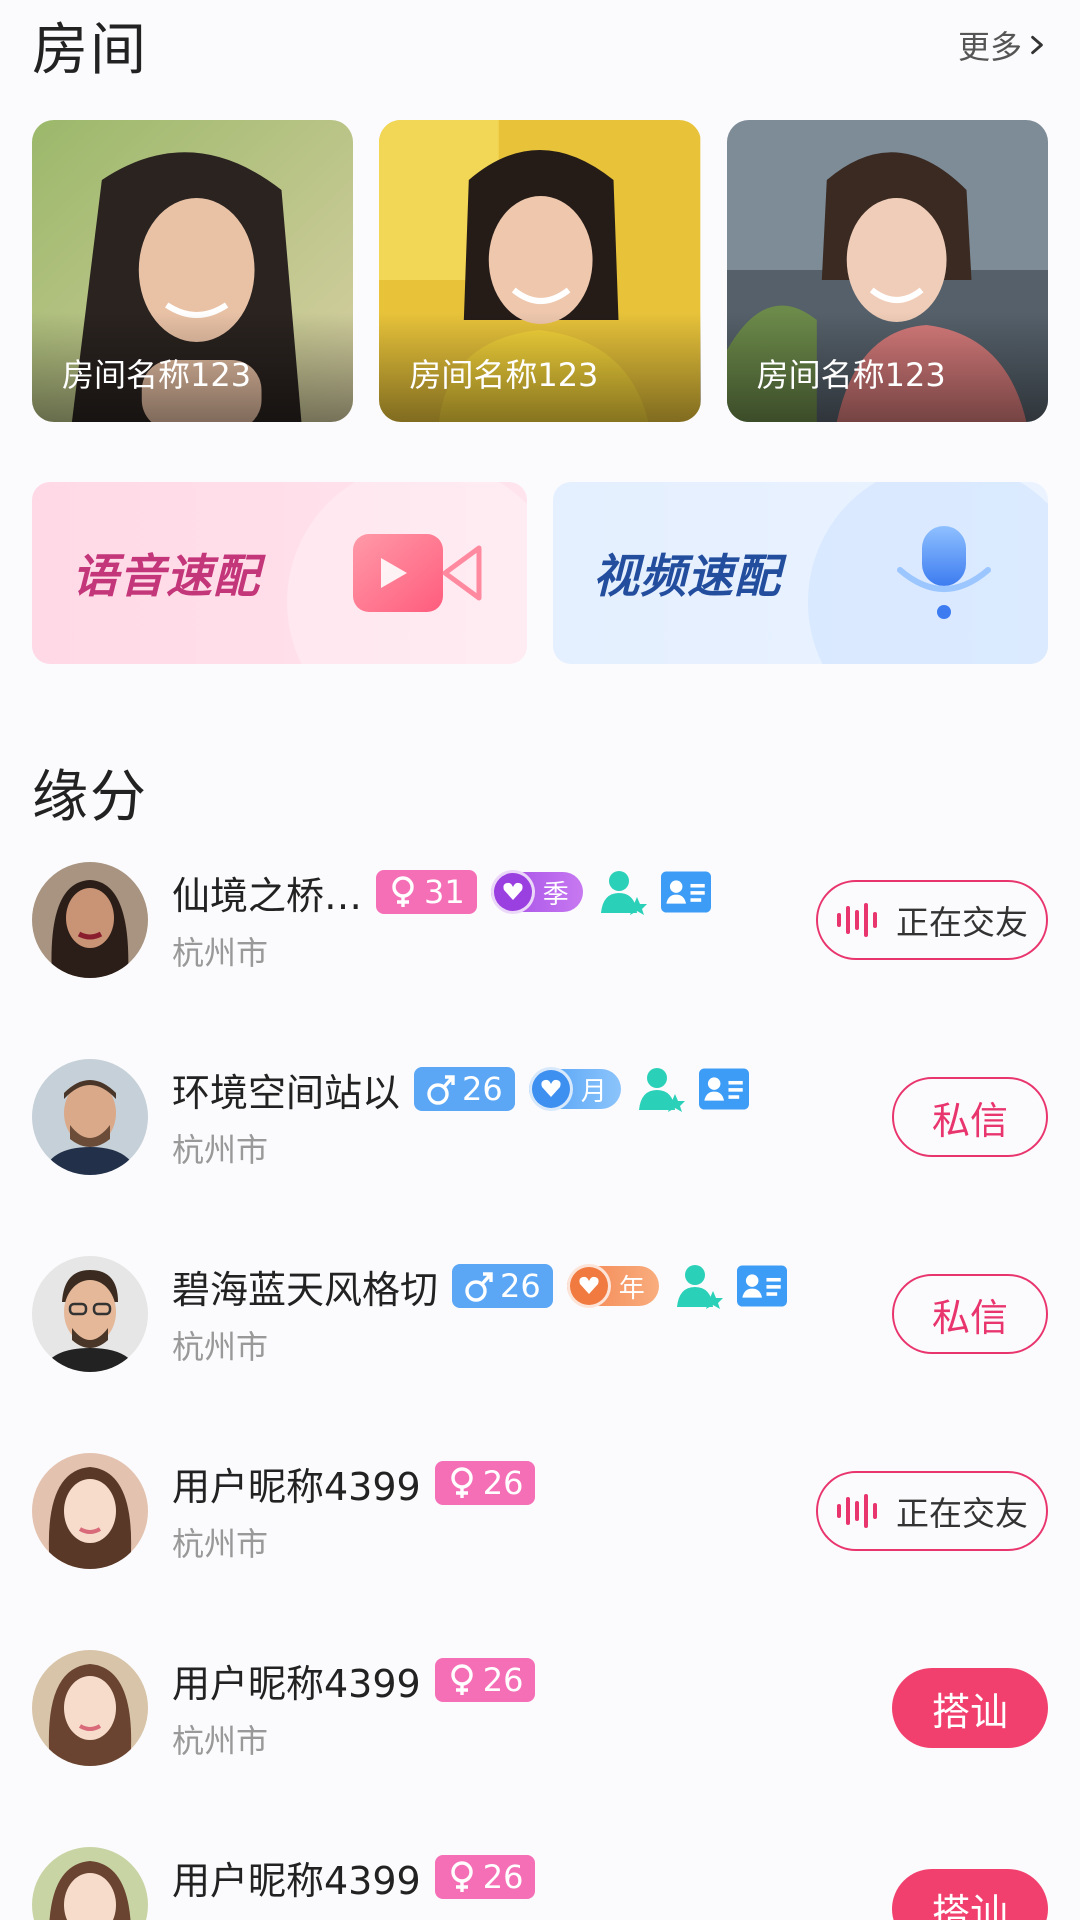 The width and height of the screenshot is (1080, 1920). I want to click on user-info: 仙境之桥… 31 季 杭州市, so click(441, 918).